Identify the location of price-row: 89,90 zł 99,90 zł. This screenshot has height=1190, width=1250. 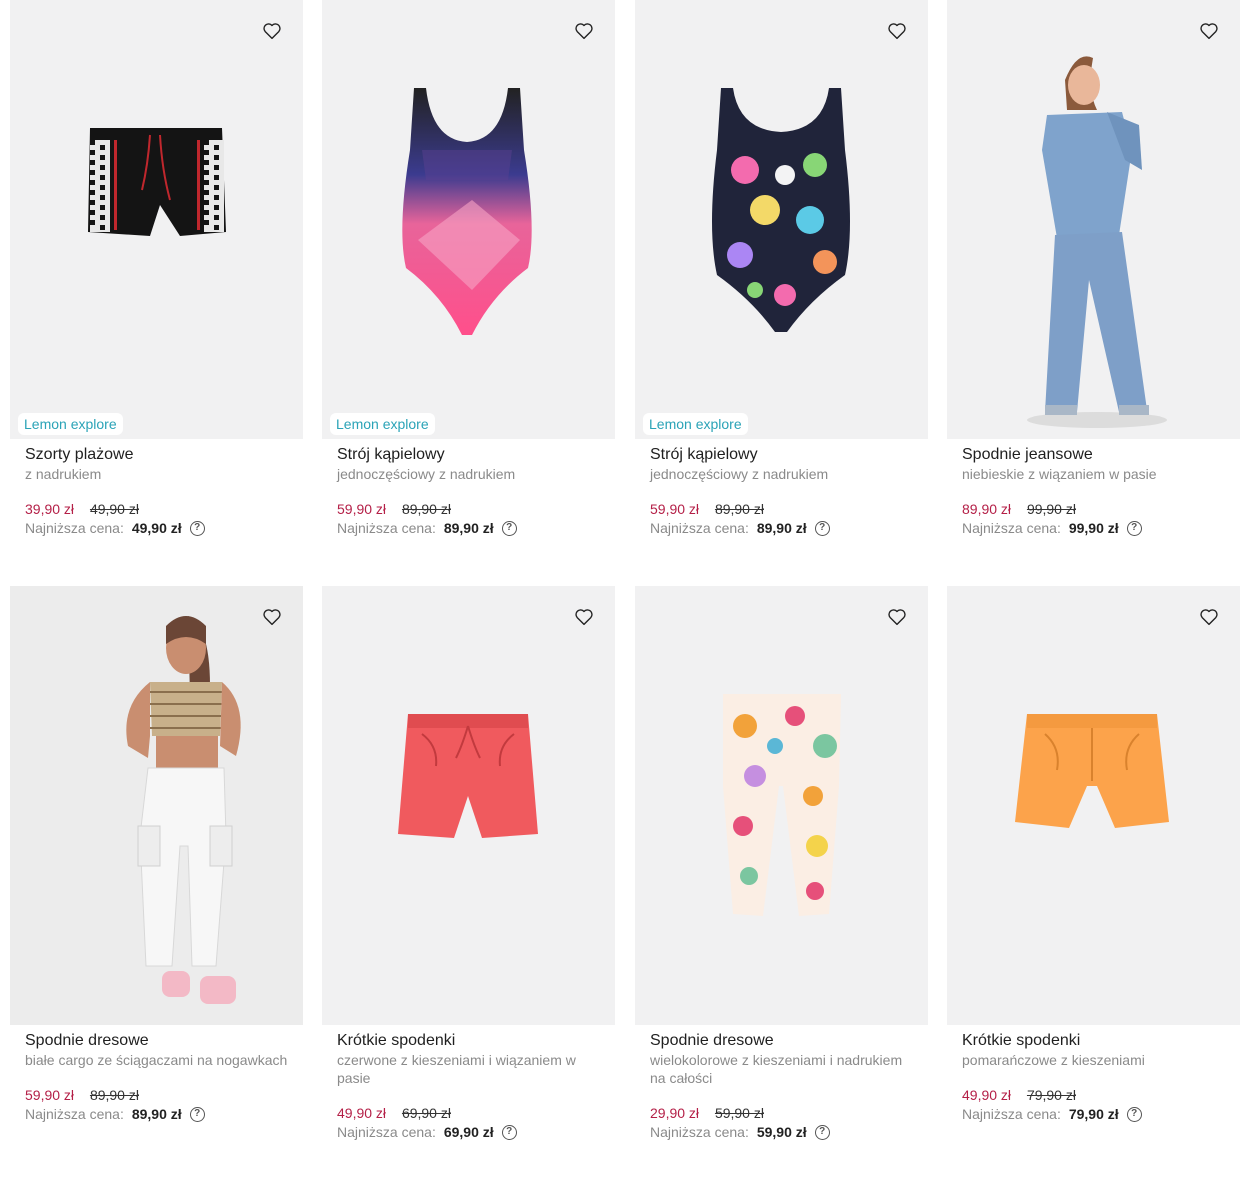
(1093, 509).